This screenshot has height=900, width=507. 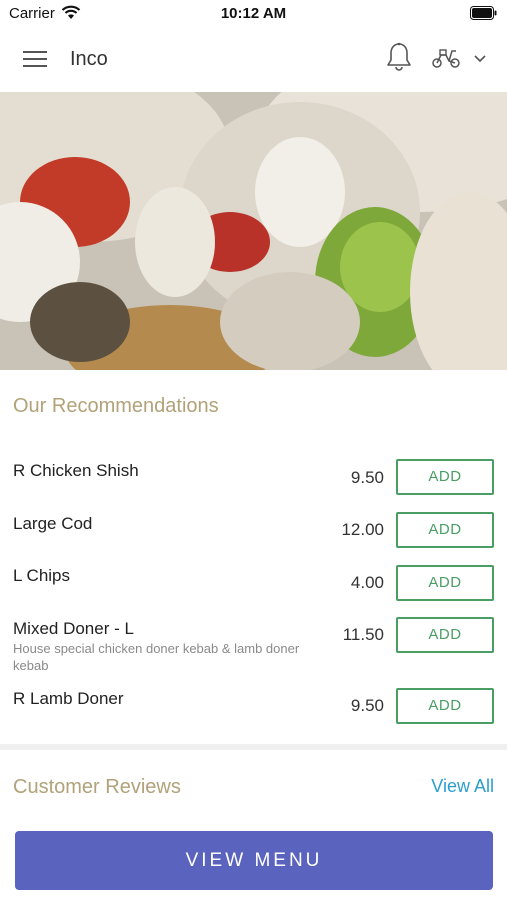 What do you see at coordinates (362, 529) in the screenshot?
I see `item-price: 12.00` at bounding box center [362, 529].